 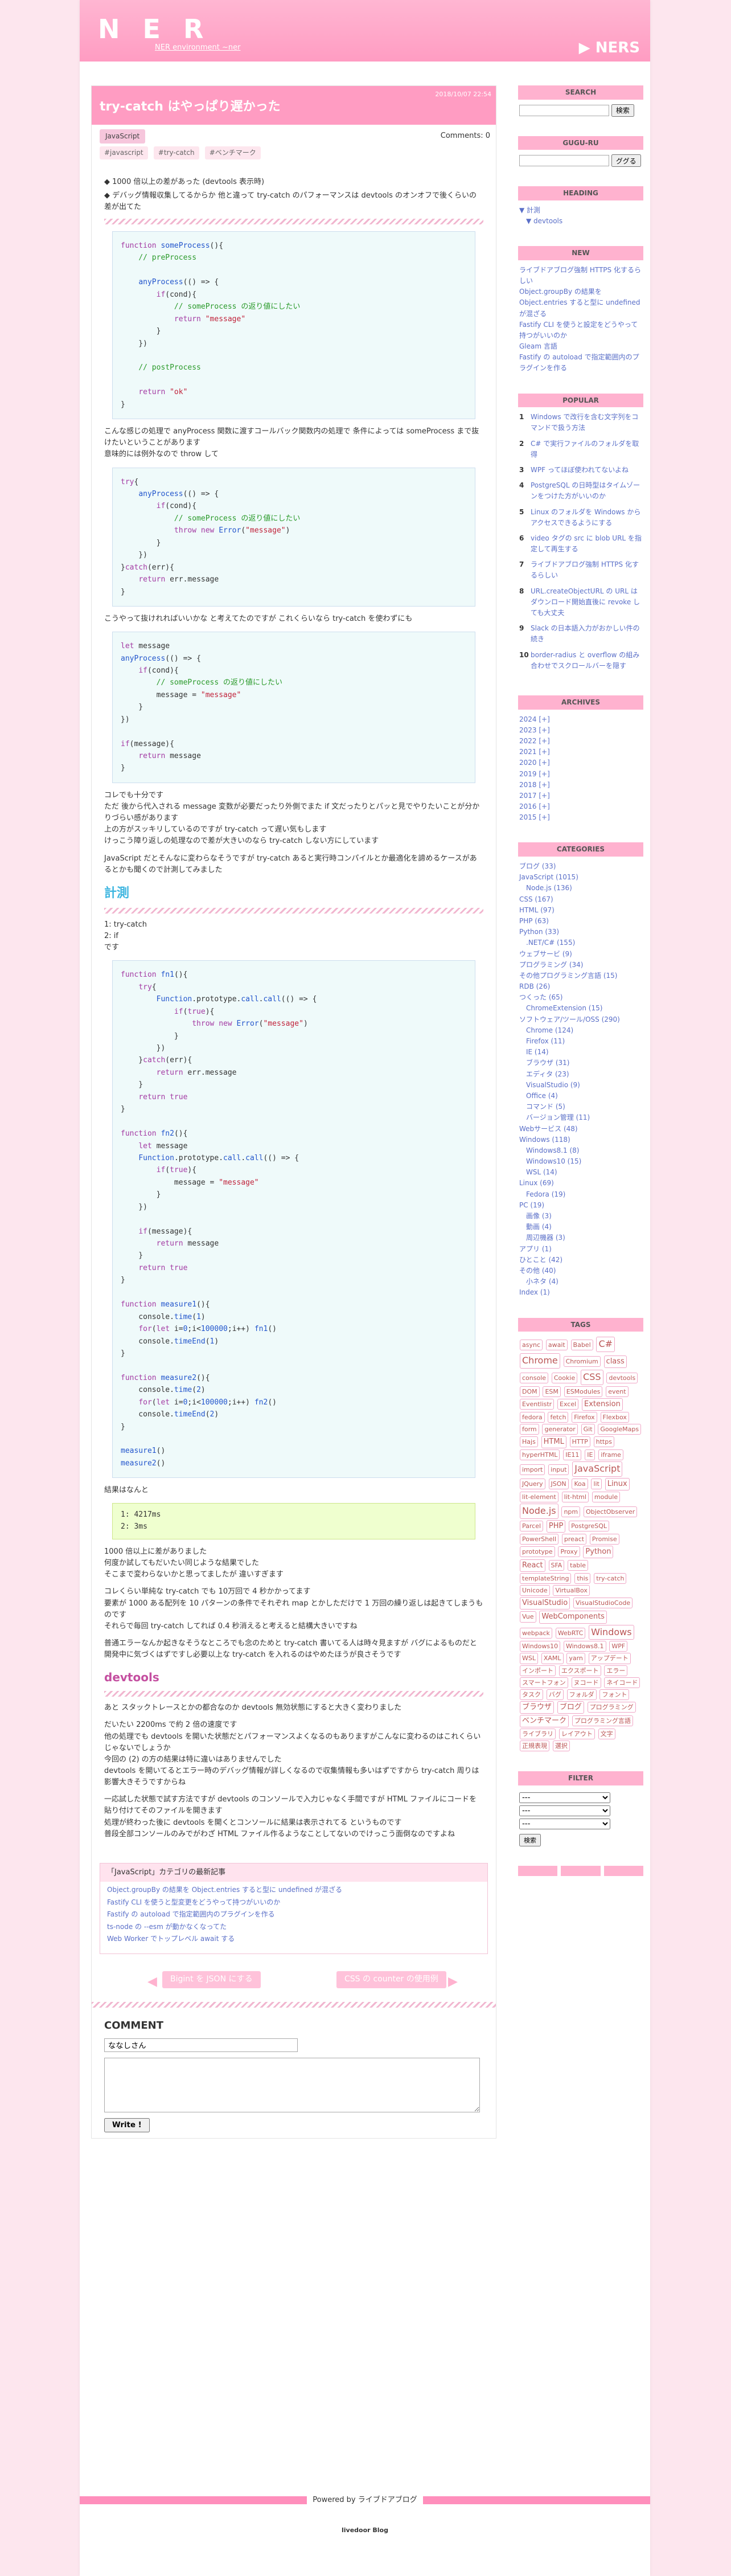 I want to click on tag-cloud-item: https, so click(x=603, y=1441).